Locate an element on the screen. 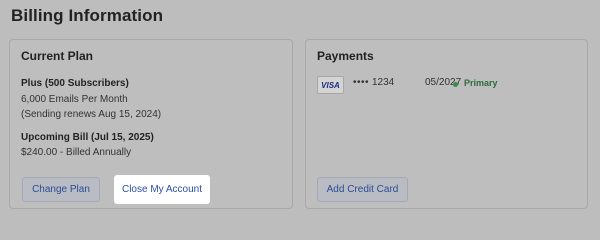  plan-renewal: (Sending renews Aug 15, 2024) is located at coordinates (91, 114).